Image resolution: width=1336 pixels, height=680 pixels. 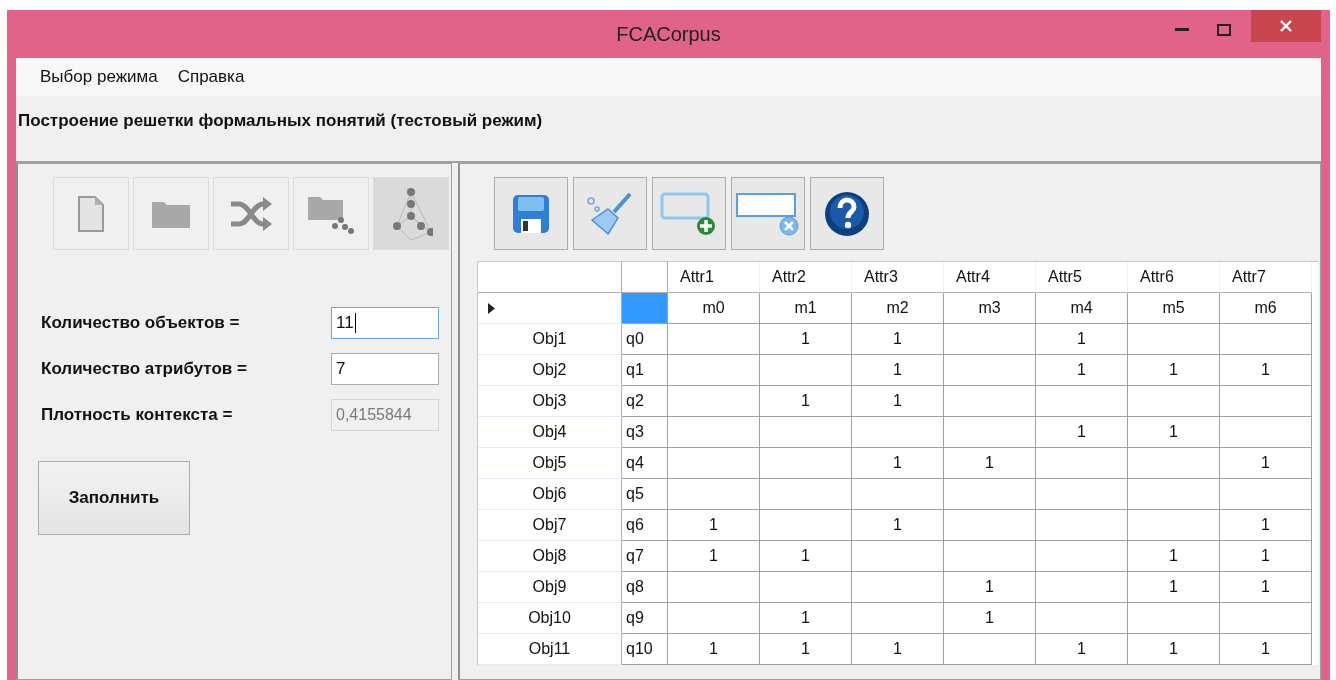 What do you see at coordinates (385, 369) in the screenshot?
I see `input-field: 7` at bounding box center [385, 369].